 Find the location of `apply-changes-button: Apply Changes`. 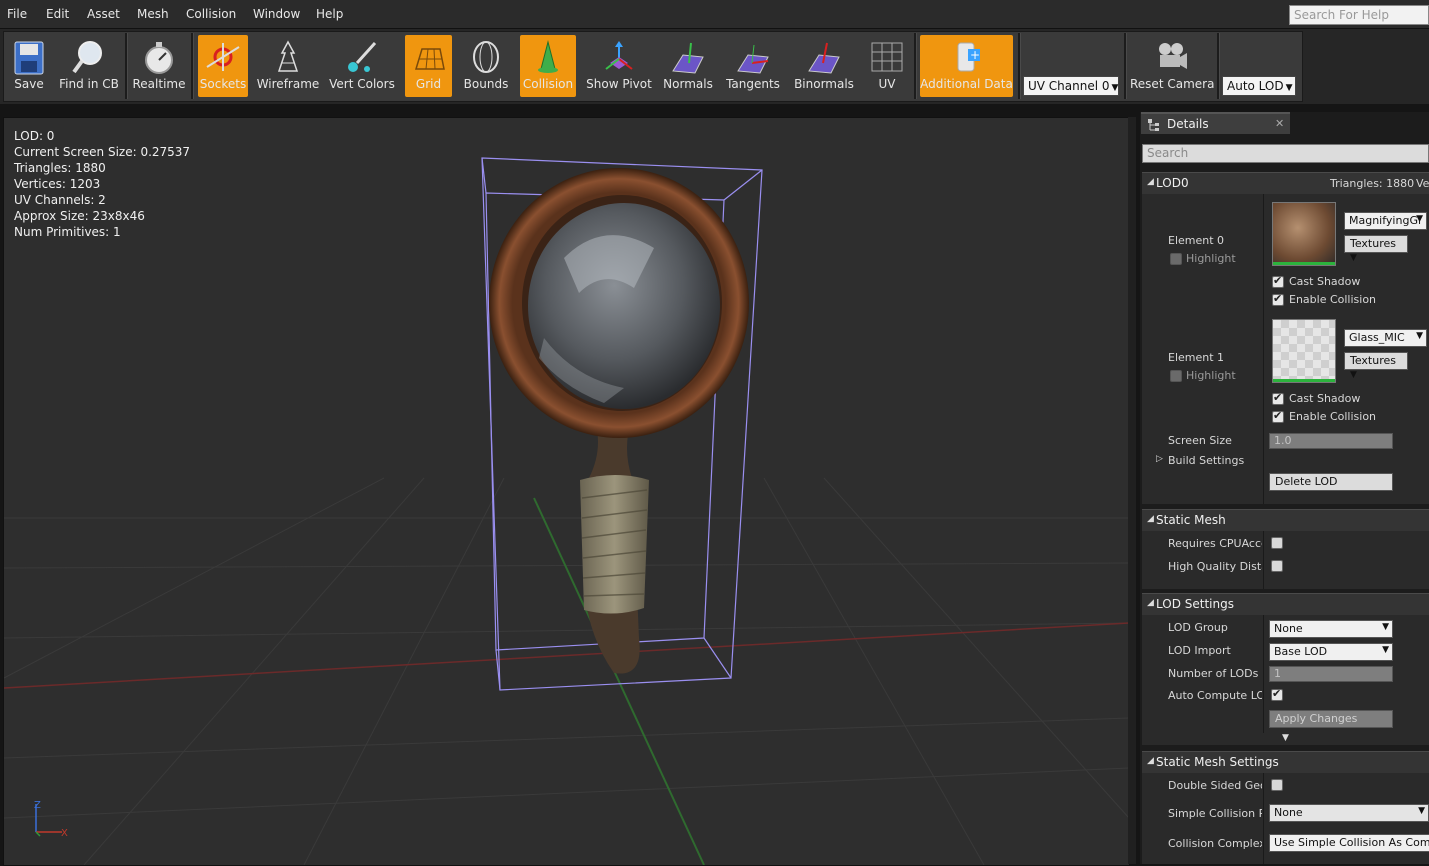

apply-changes-button: Apply Changes is located at coordinates (1331, 719).